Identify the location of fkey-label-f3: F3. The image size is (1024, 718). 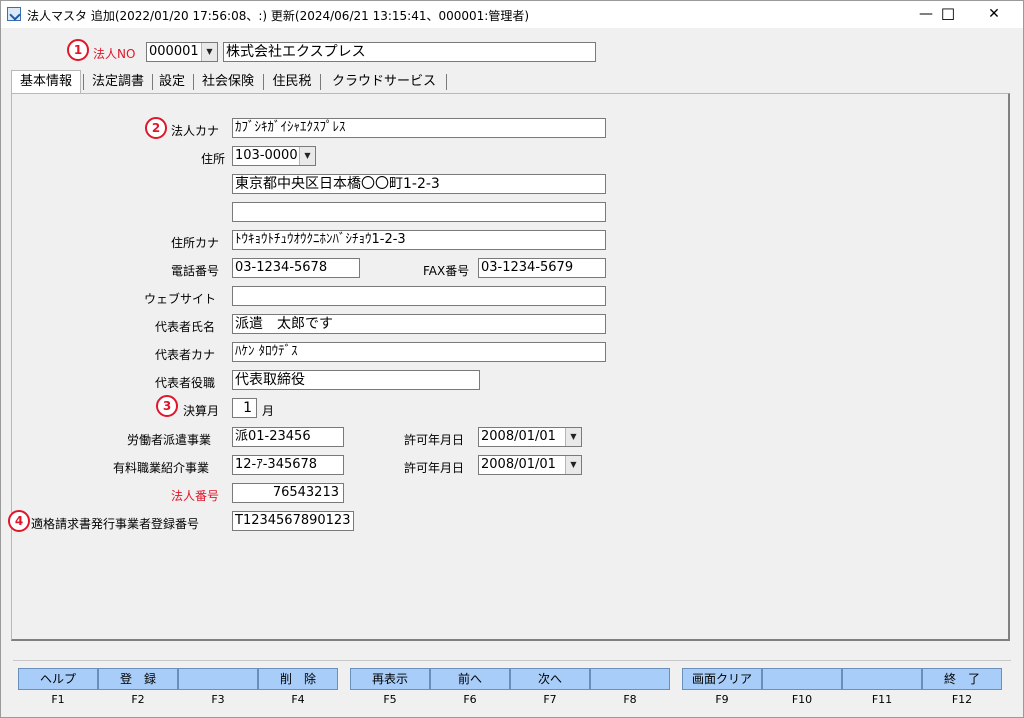
(218, 699).